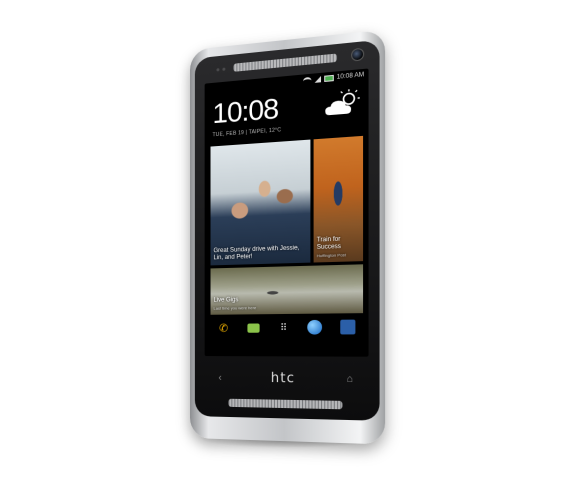 The height and width of the screenshot is (496, 565). What do you see at coordinates (317, 79) in the screenshot?
I see `signal-icon` at bounding box center [317, 79].